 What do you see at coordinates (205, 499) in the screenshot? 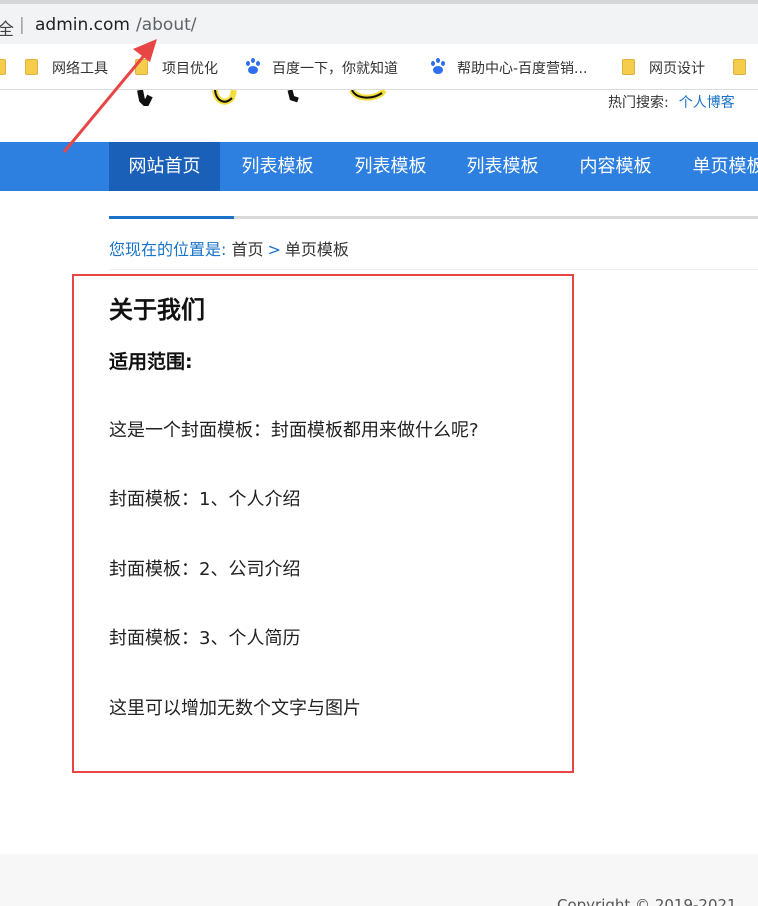
I see `article-paragraph: 封面模板：1、个人介绍` at bounding box center [205, 499].